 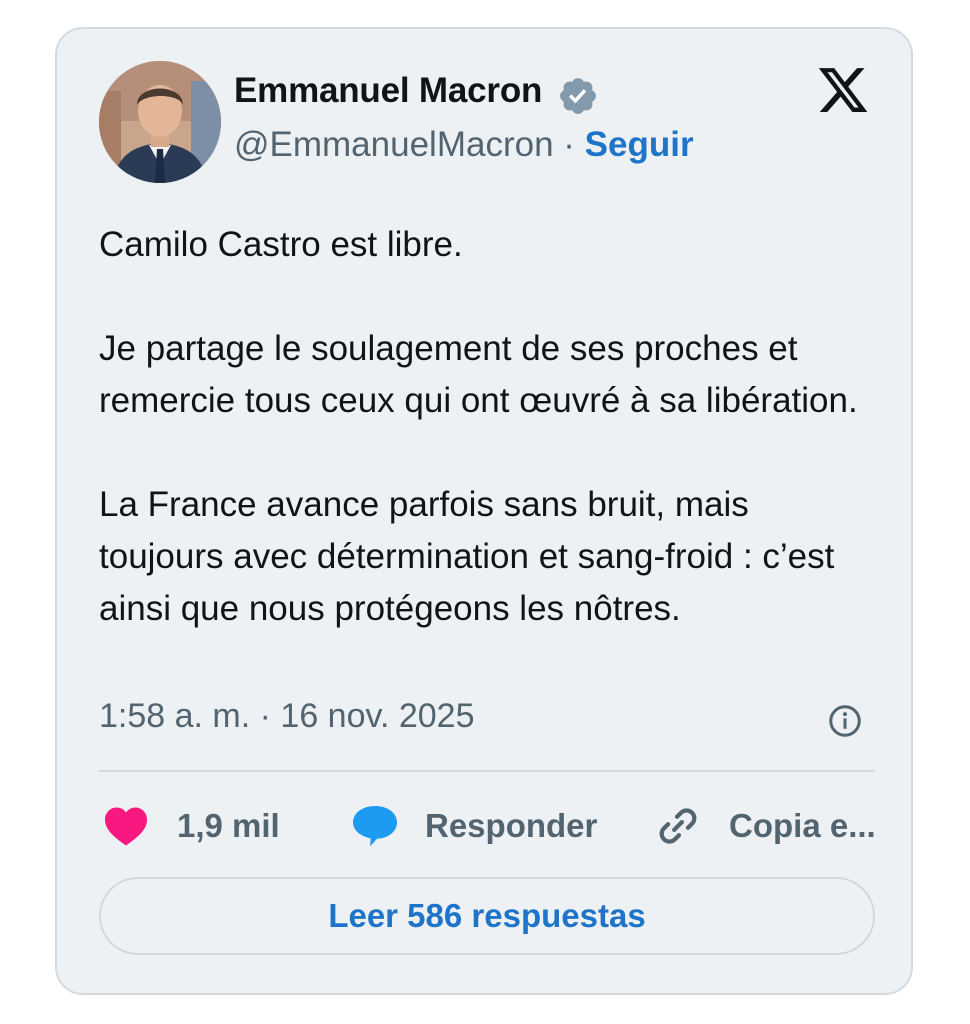 I want to click on verified-badge-icon, so click(x=578, y=96).